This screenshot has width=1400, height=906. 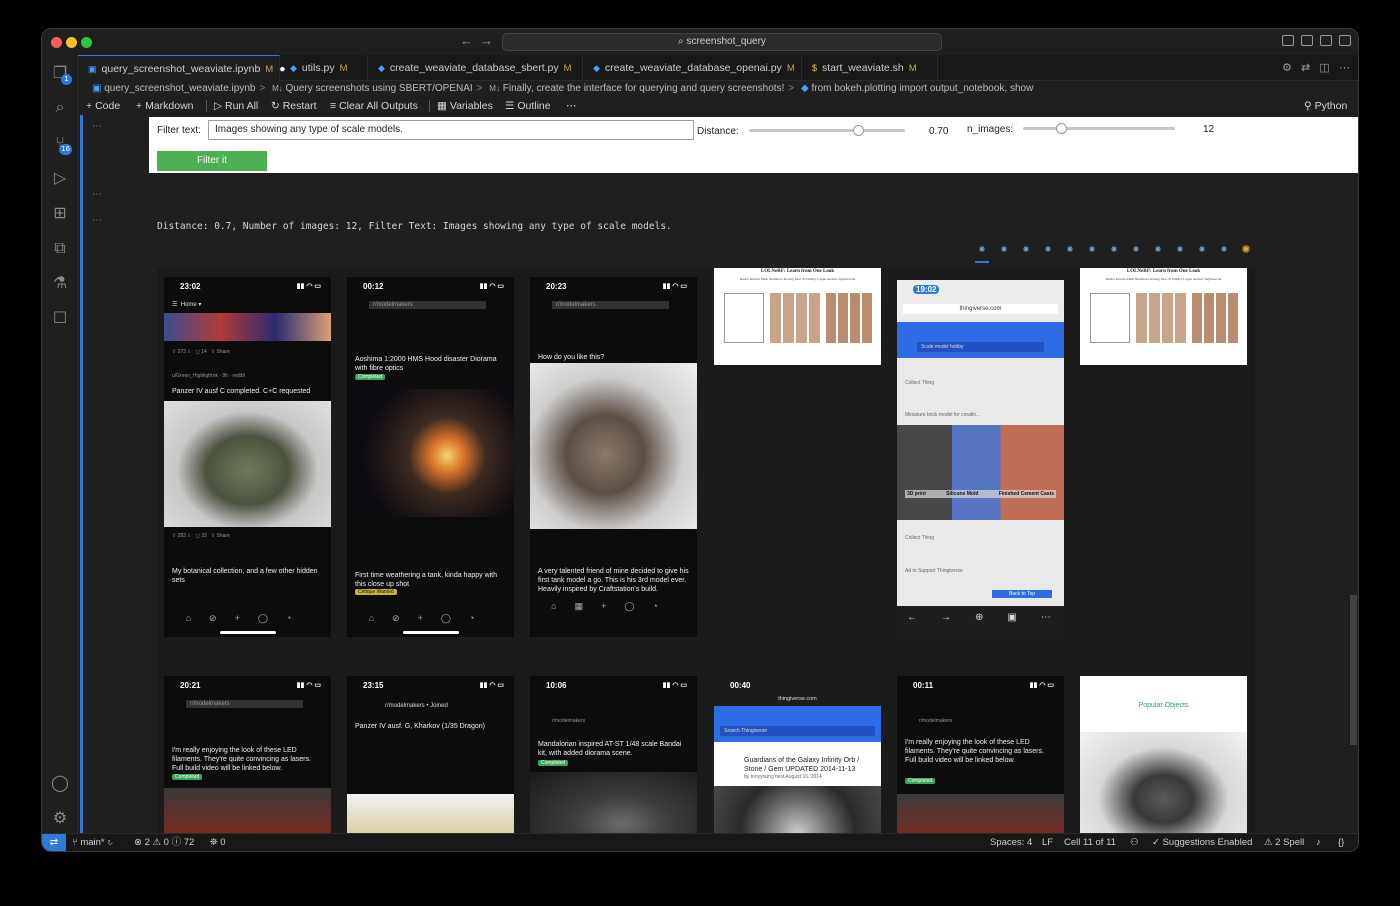 What do you see at coordinates (1341, 842) in the screenshot?
I see `braces-icon: {}` at bounding box center [1341, 842].